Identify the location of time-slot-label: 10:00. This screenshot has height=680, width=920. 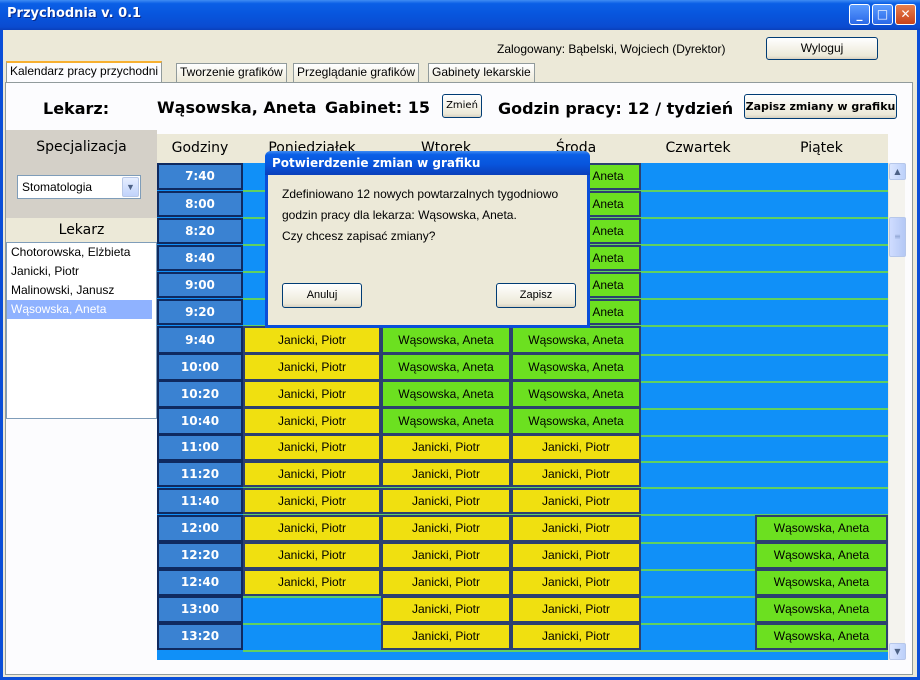
(200, 367).